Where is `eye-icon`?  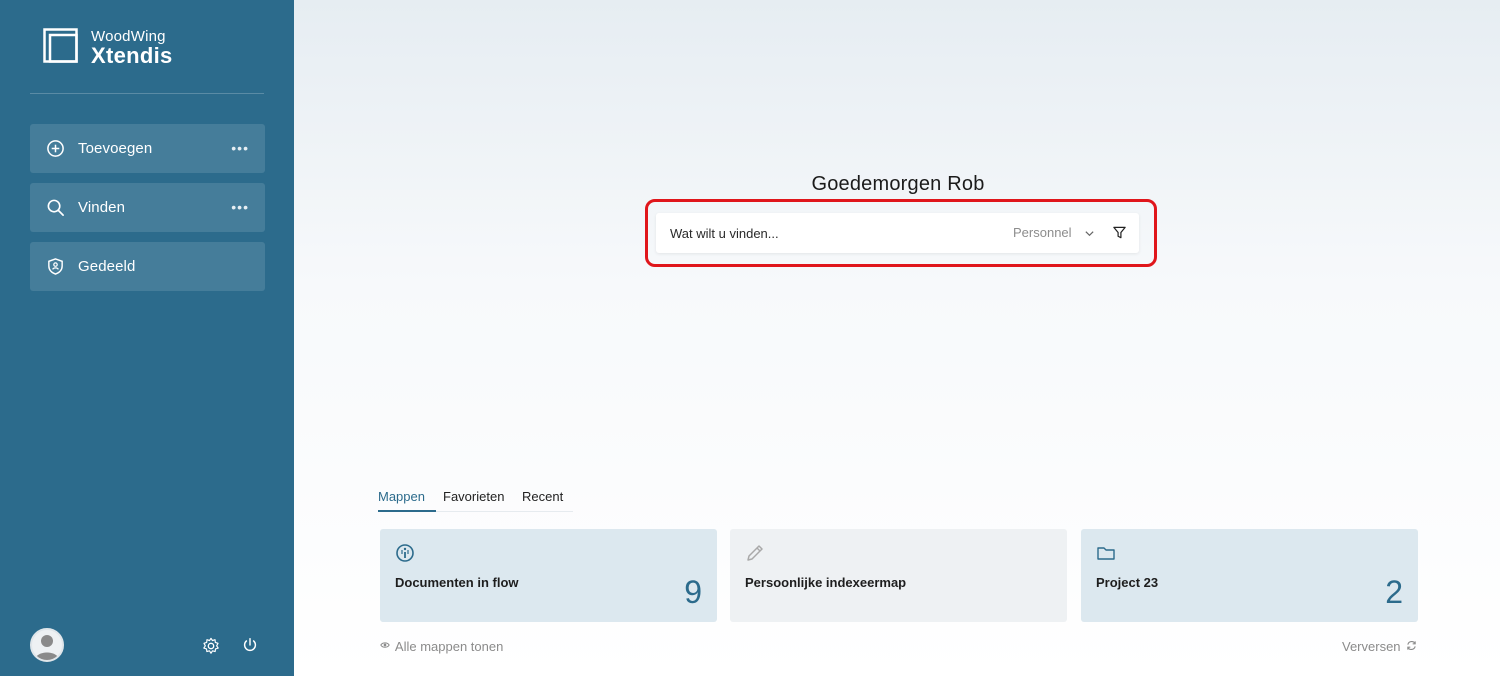
eye-icon is located at coordinates (385, 645).